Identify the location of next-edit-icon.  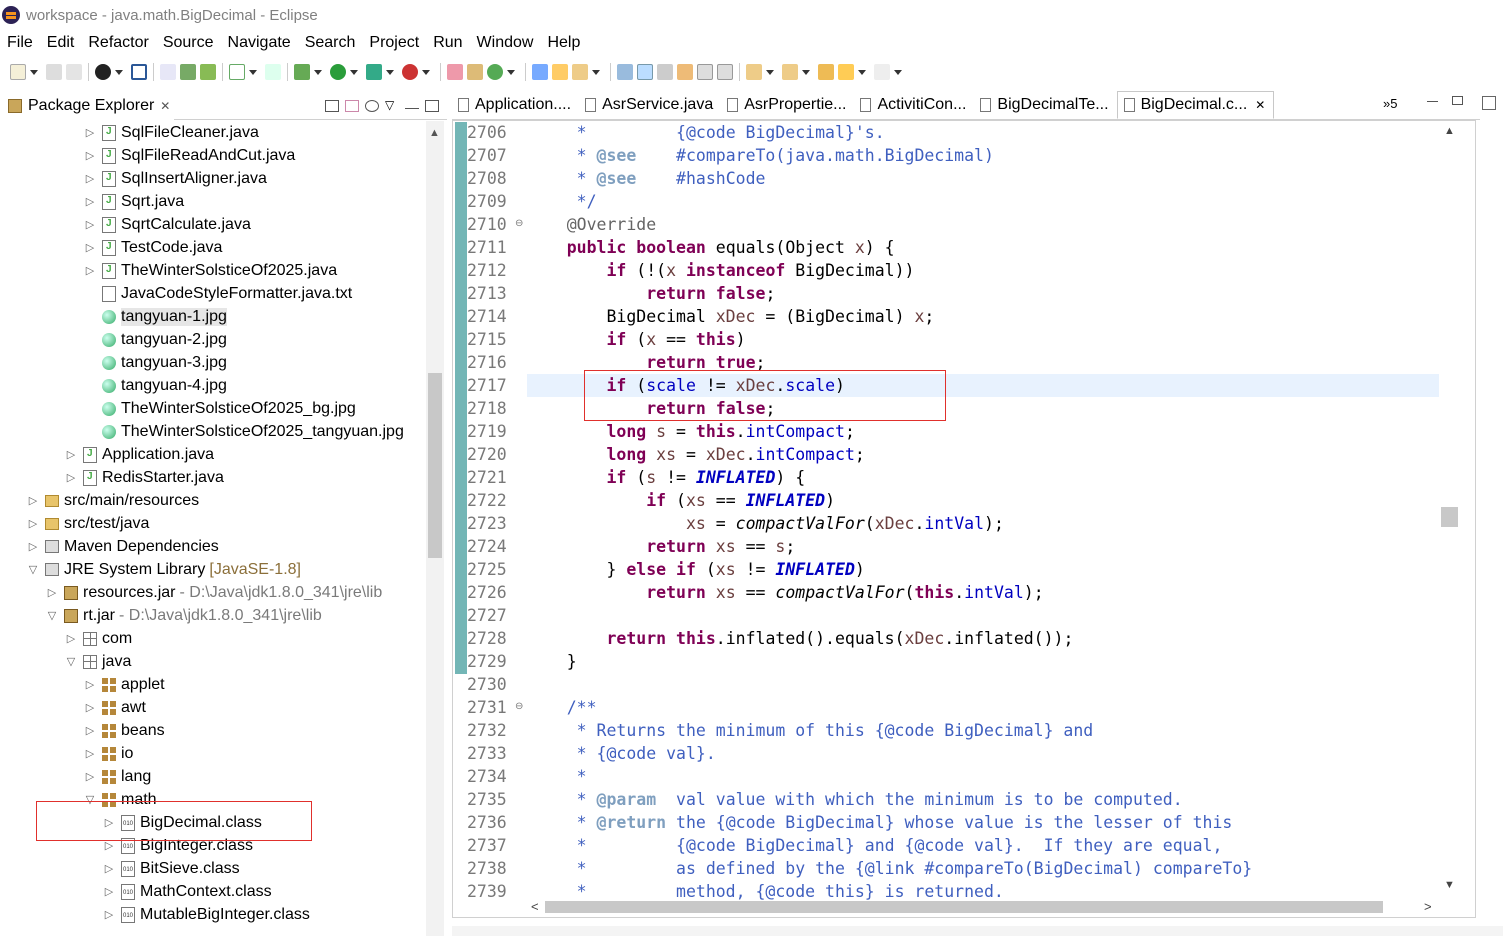
(754, 72).